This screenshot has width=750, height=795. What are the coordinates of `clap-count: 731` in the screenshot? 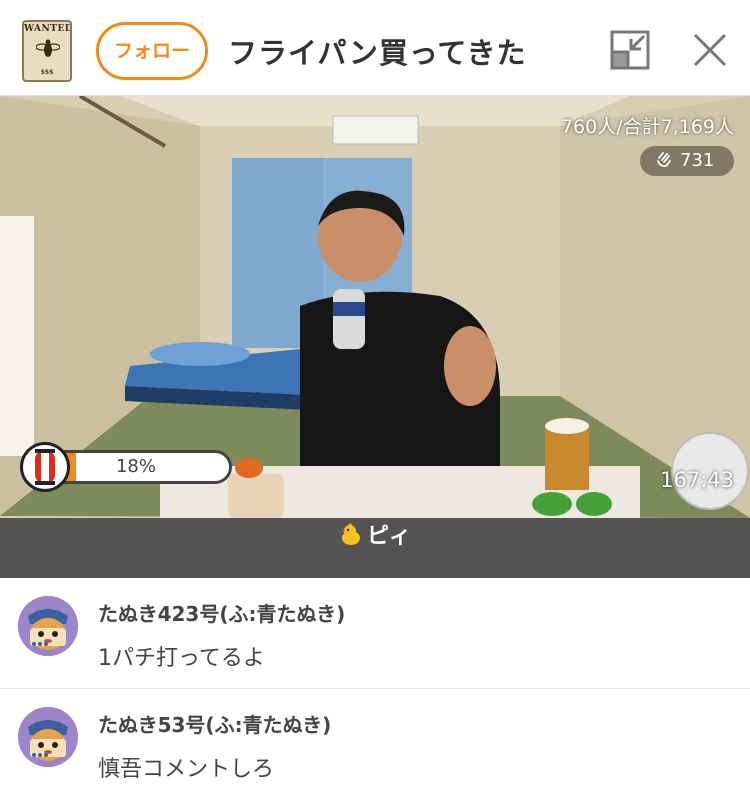 It's located at (697, 160).